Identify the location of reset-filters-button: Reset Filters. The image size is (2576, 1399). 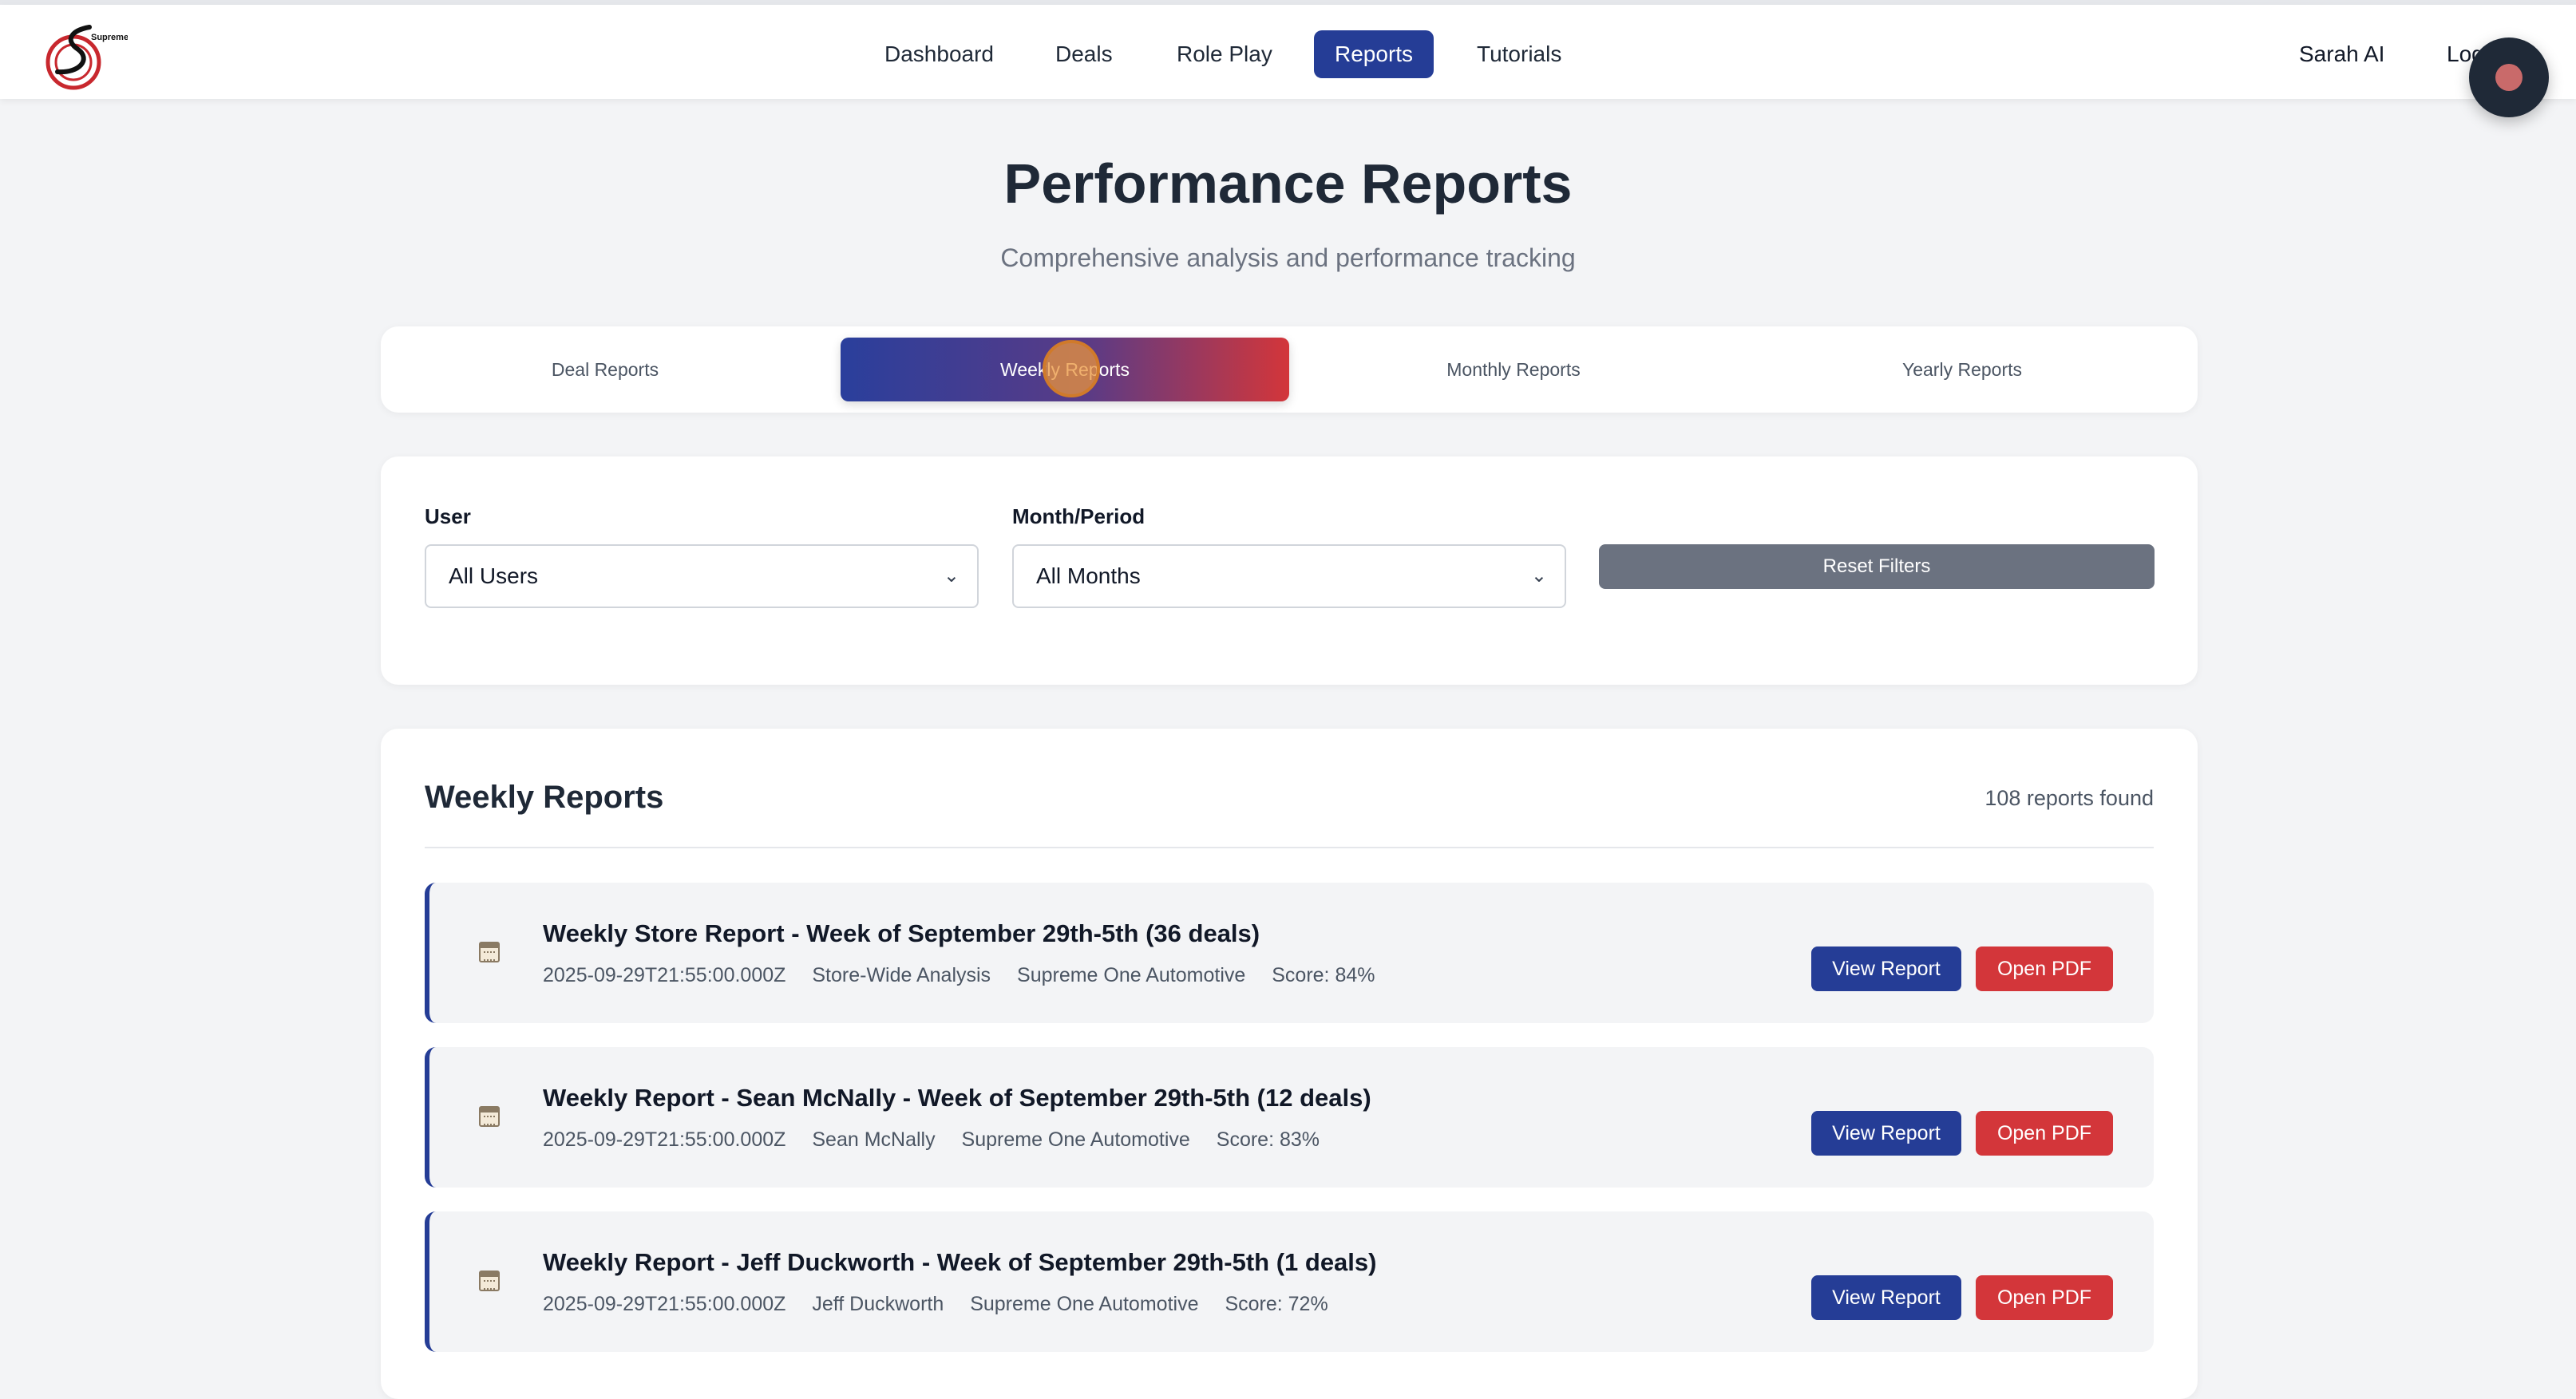
(1877, 566).